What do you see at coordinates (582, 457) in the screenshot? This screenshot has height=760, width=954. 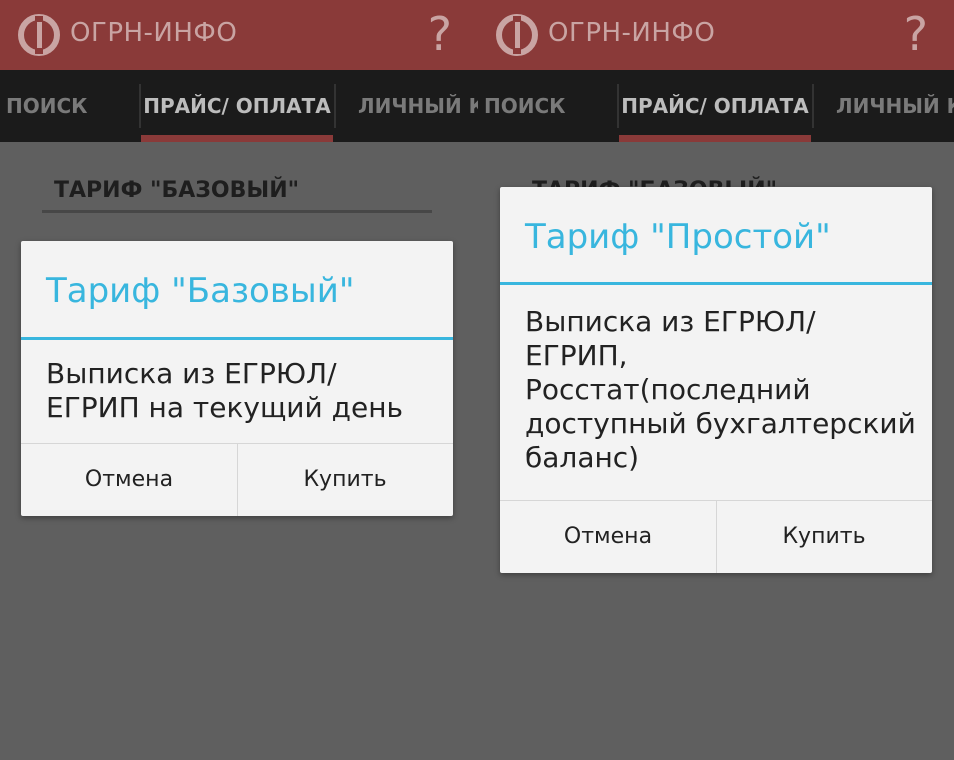 I see `dialog-message-line: баланс)` at bounding box center [582, 457].